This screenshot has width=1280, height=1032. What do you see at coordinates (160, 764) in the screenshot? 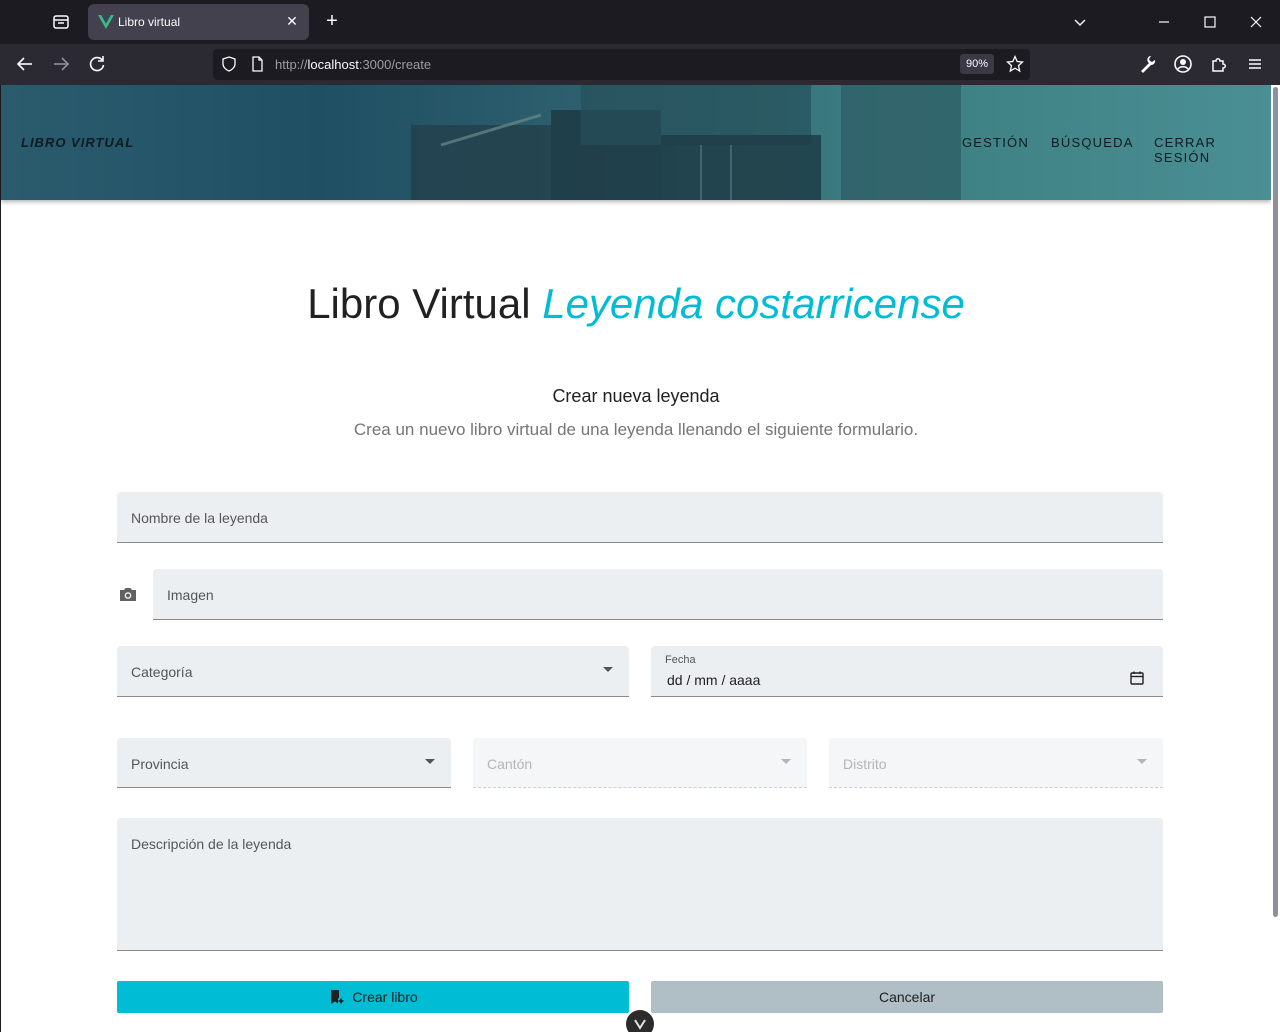
I see `province-label: Provincia` at bounding box center [160, 764].